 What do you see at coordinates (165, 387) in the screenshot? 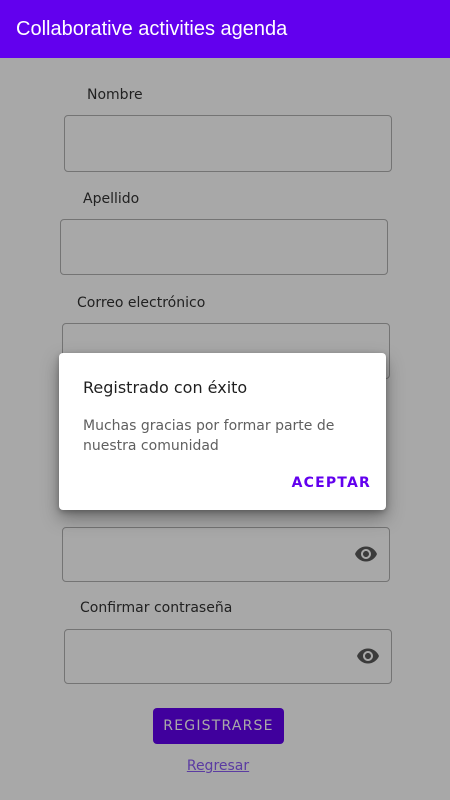
I see `dialog-title: Registrado con éxito` at bounding box center [165, 387].